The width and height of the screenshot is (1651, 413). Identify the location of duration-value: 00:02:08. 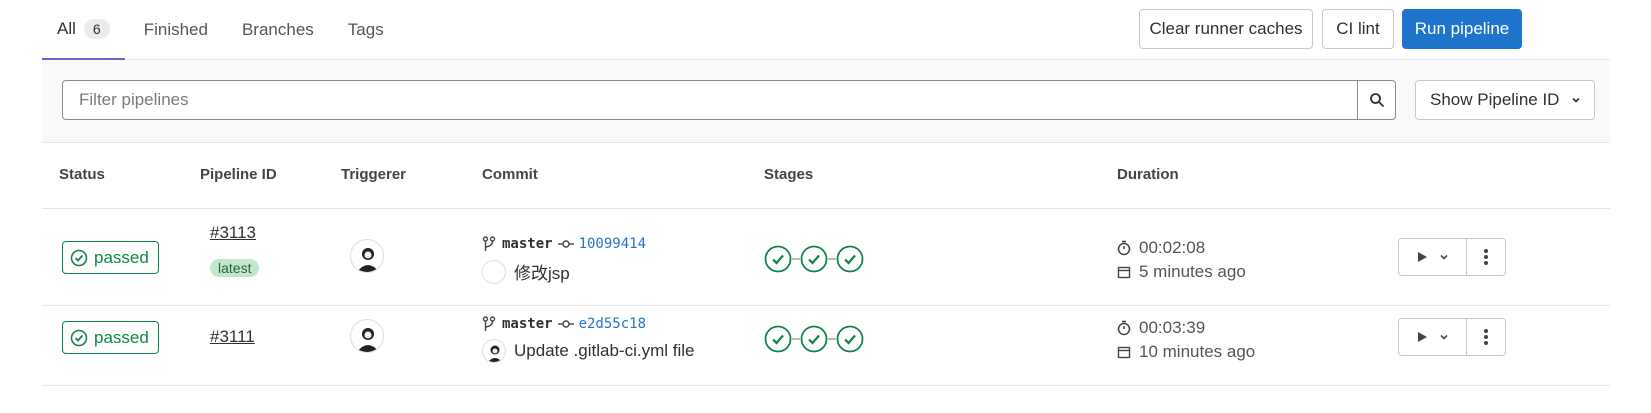
(1172, 247).